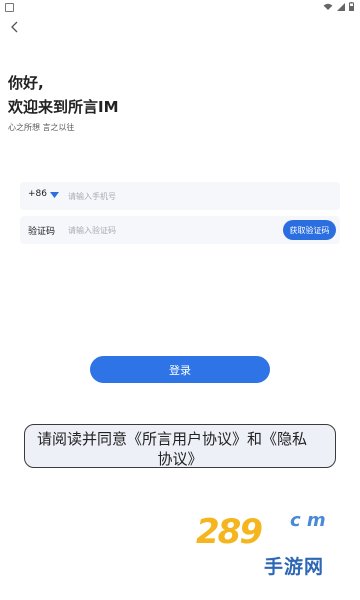 The height and width of the screenshot is (600, 360). I want to click on code-field-row: 验证码 获取验证码, so click(180, 230).